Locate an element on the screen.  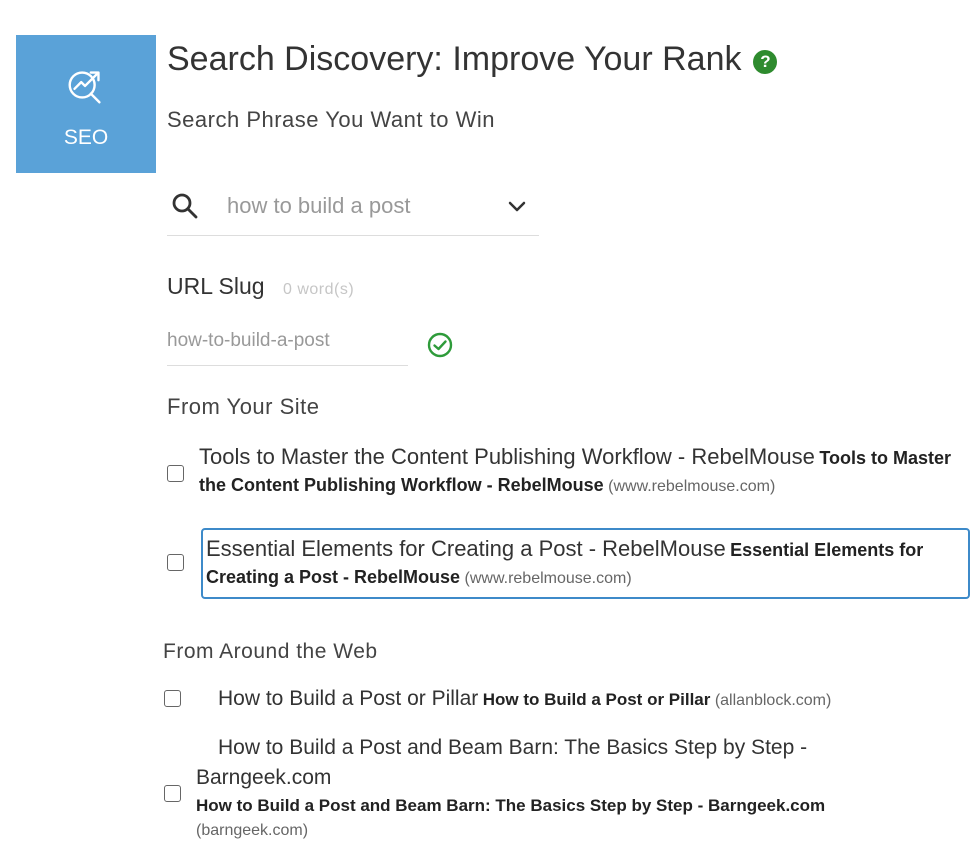
url-slug-field is located at coordinates (287, 344).